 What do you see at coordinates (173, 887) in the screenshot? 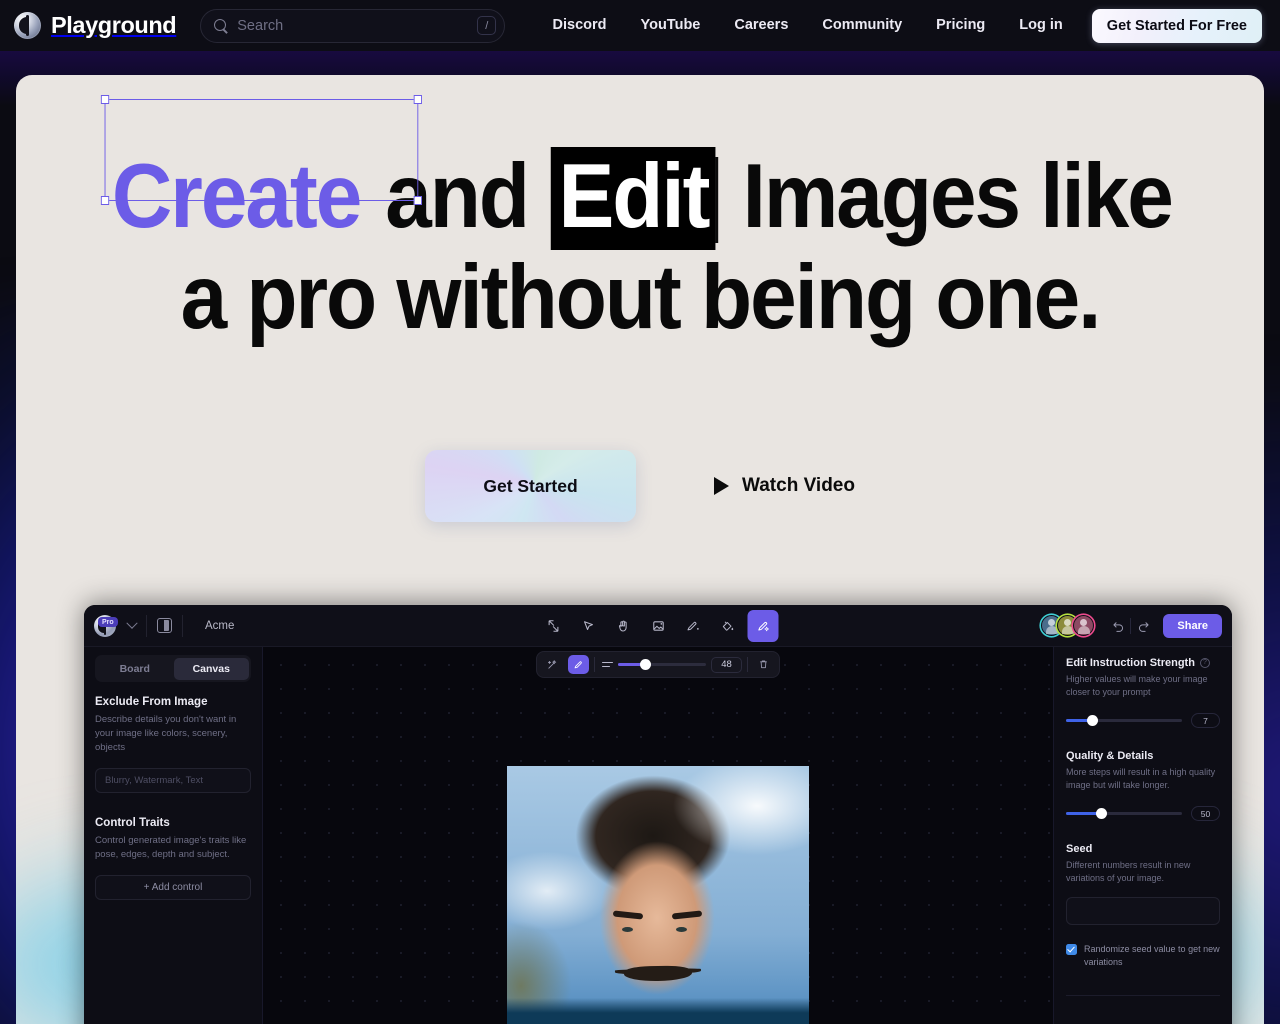
I see `add-control-button: + Add control` at bounding box center [173, 887].